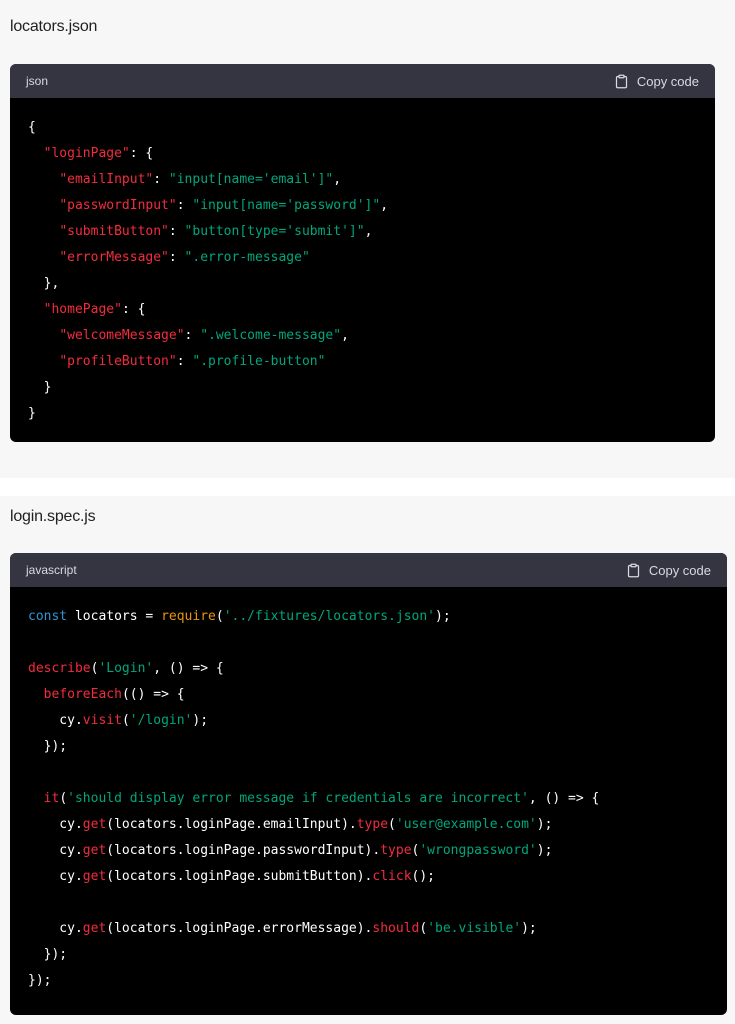 This screenshot has height=1024, width=735. Describe the element at coordinates (371, 284) in the screenshot. I see `code-line: },` at that location.